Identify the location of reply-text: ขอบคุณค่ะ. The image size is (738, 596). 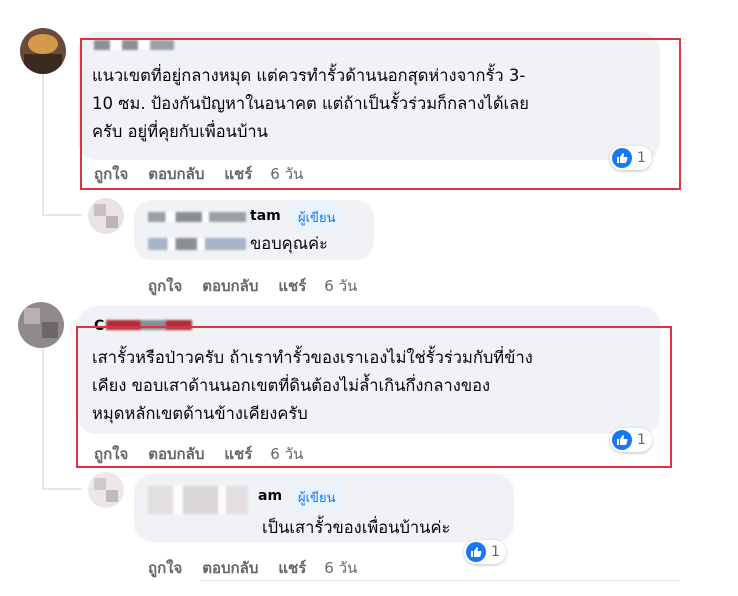
(289, 243).